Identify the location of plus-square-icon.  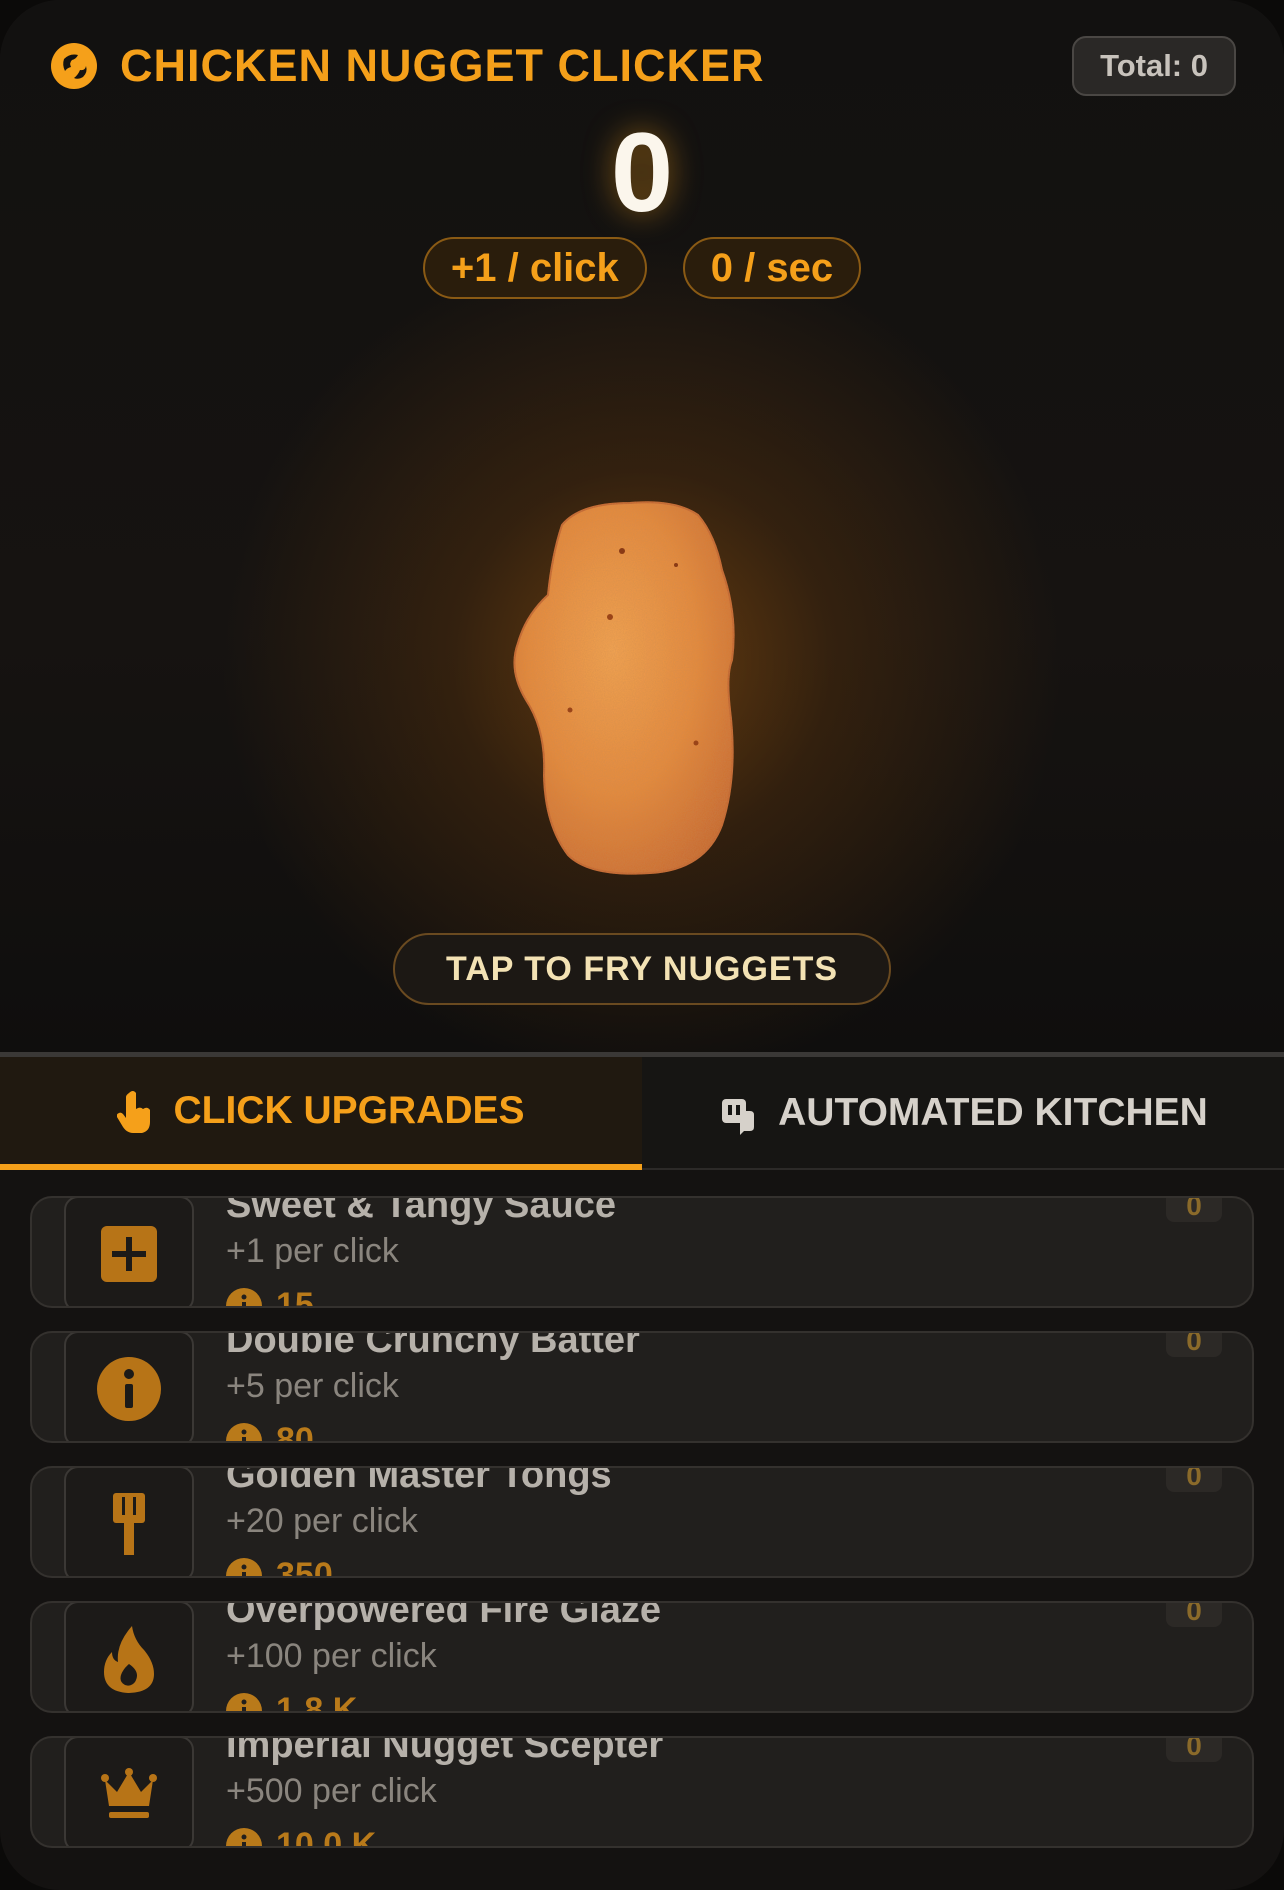
(129, 1254).